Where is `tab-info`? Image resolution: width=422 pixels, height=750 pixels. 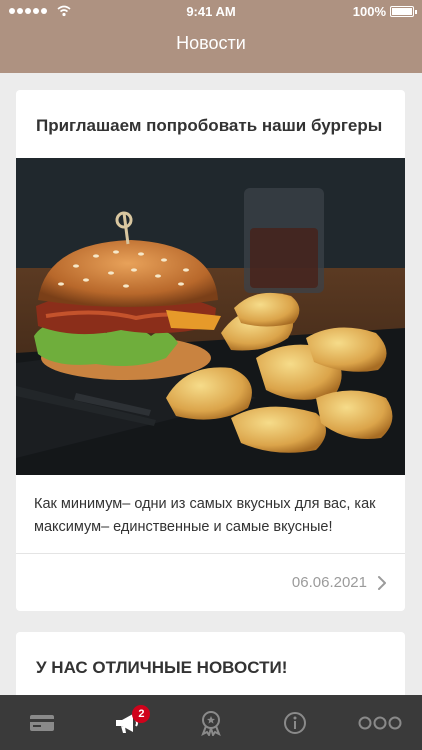
tab-info is located at coordinates (295, 722).